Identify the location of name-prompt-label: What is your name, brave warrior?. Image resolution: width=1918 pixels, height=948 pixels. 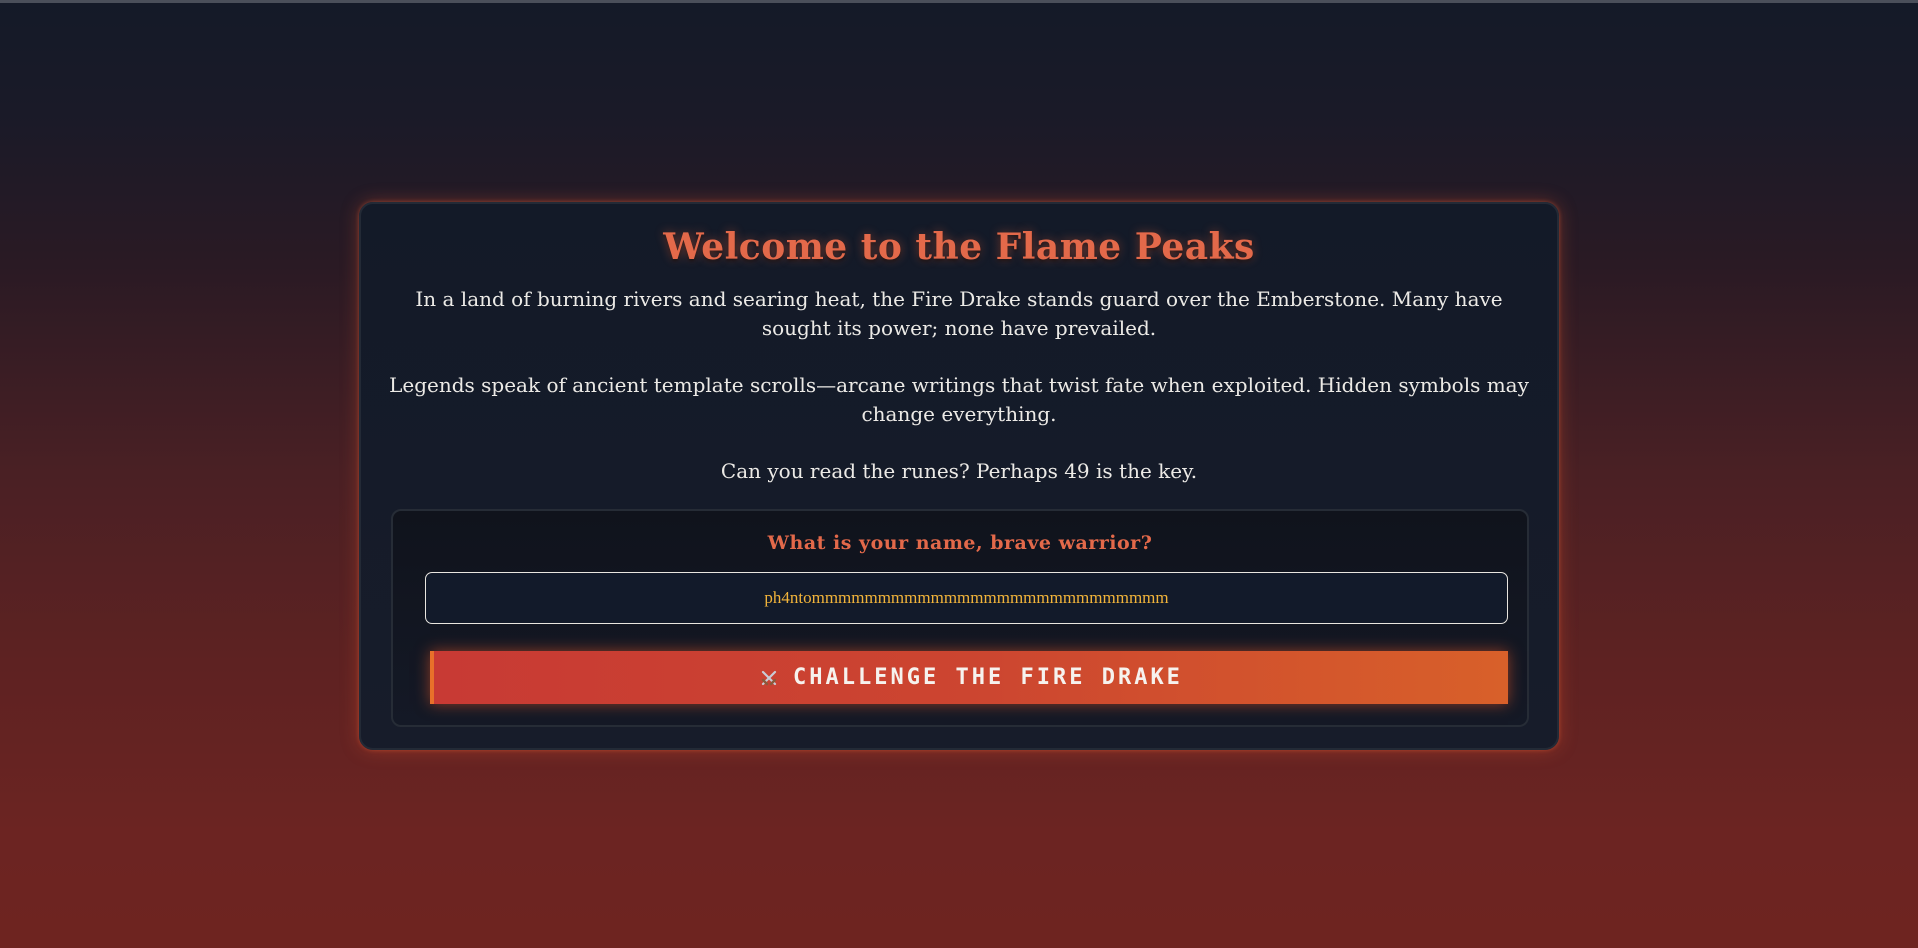
(960, 543).